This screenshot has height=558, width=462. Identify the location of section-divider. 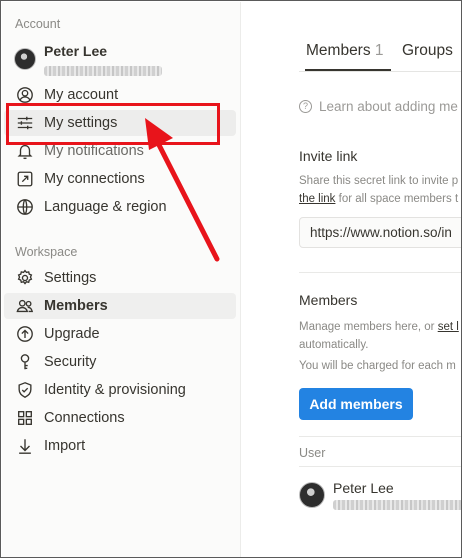
(380, 272).